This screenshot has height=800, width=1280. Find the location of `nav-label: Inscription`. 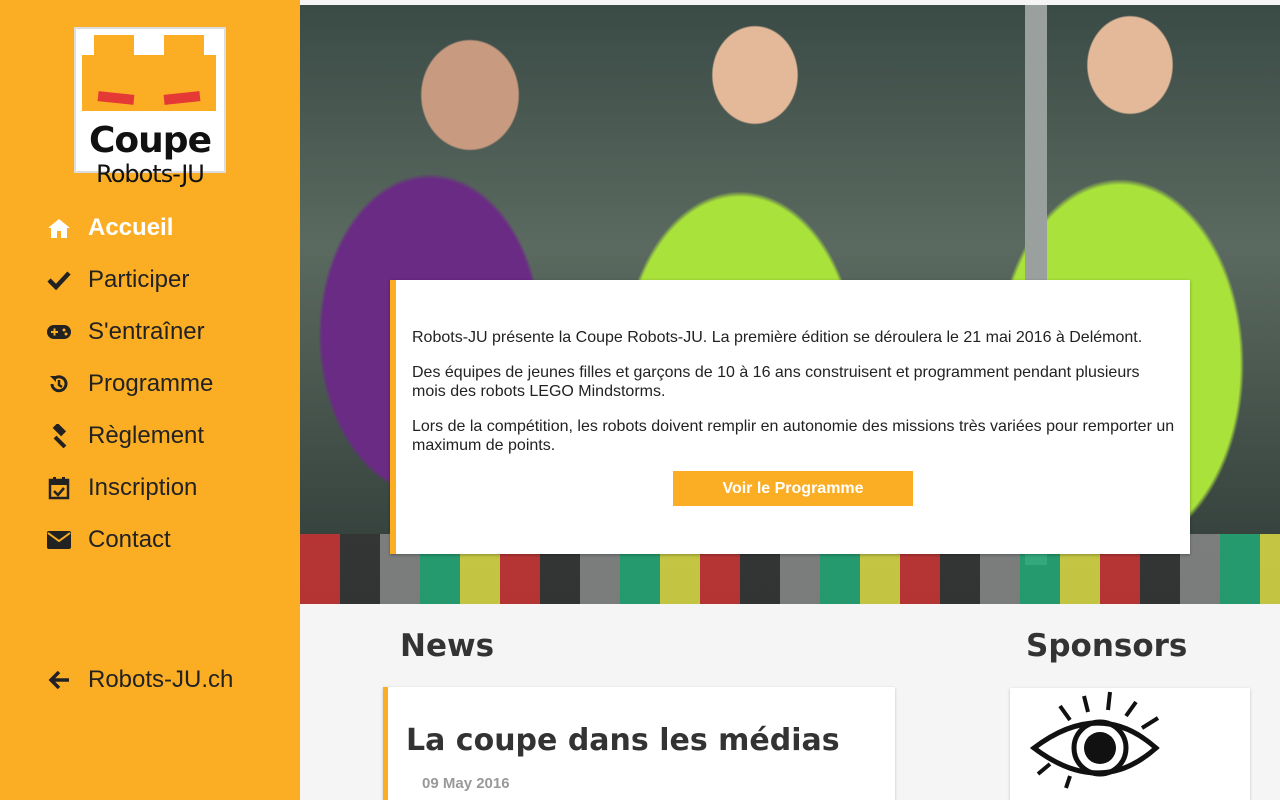

nav-label: Inscription is located at coordinates (143, 487).